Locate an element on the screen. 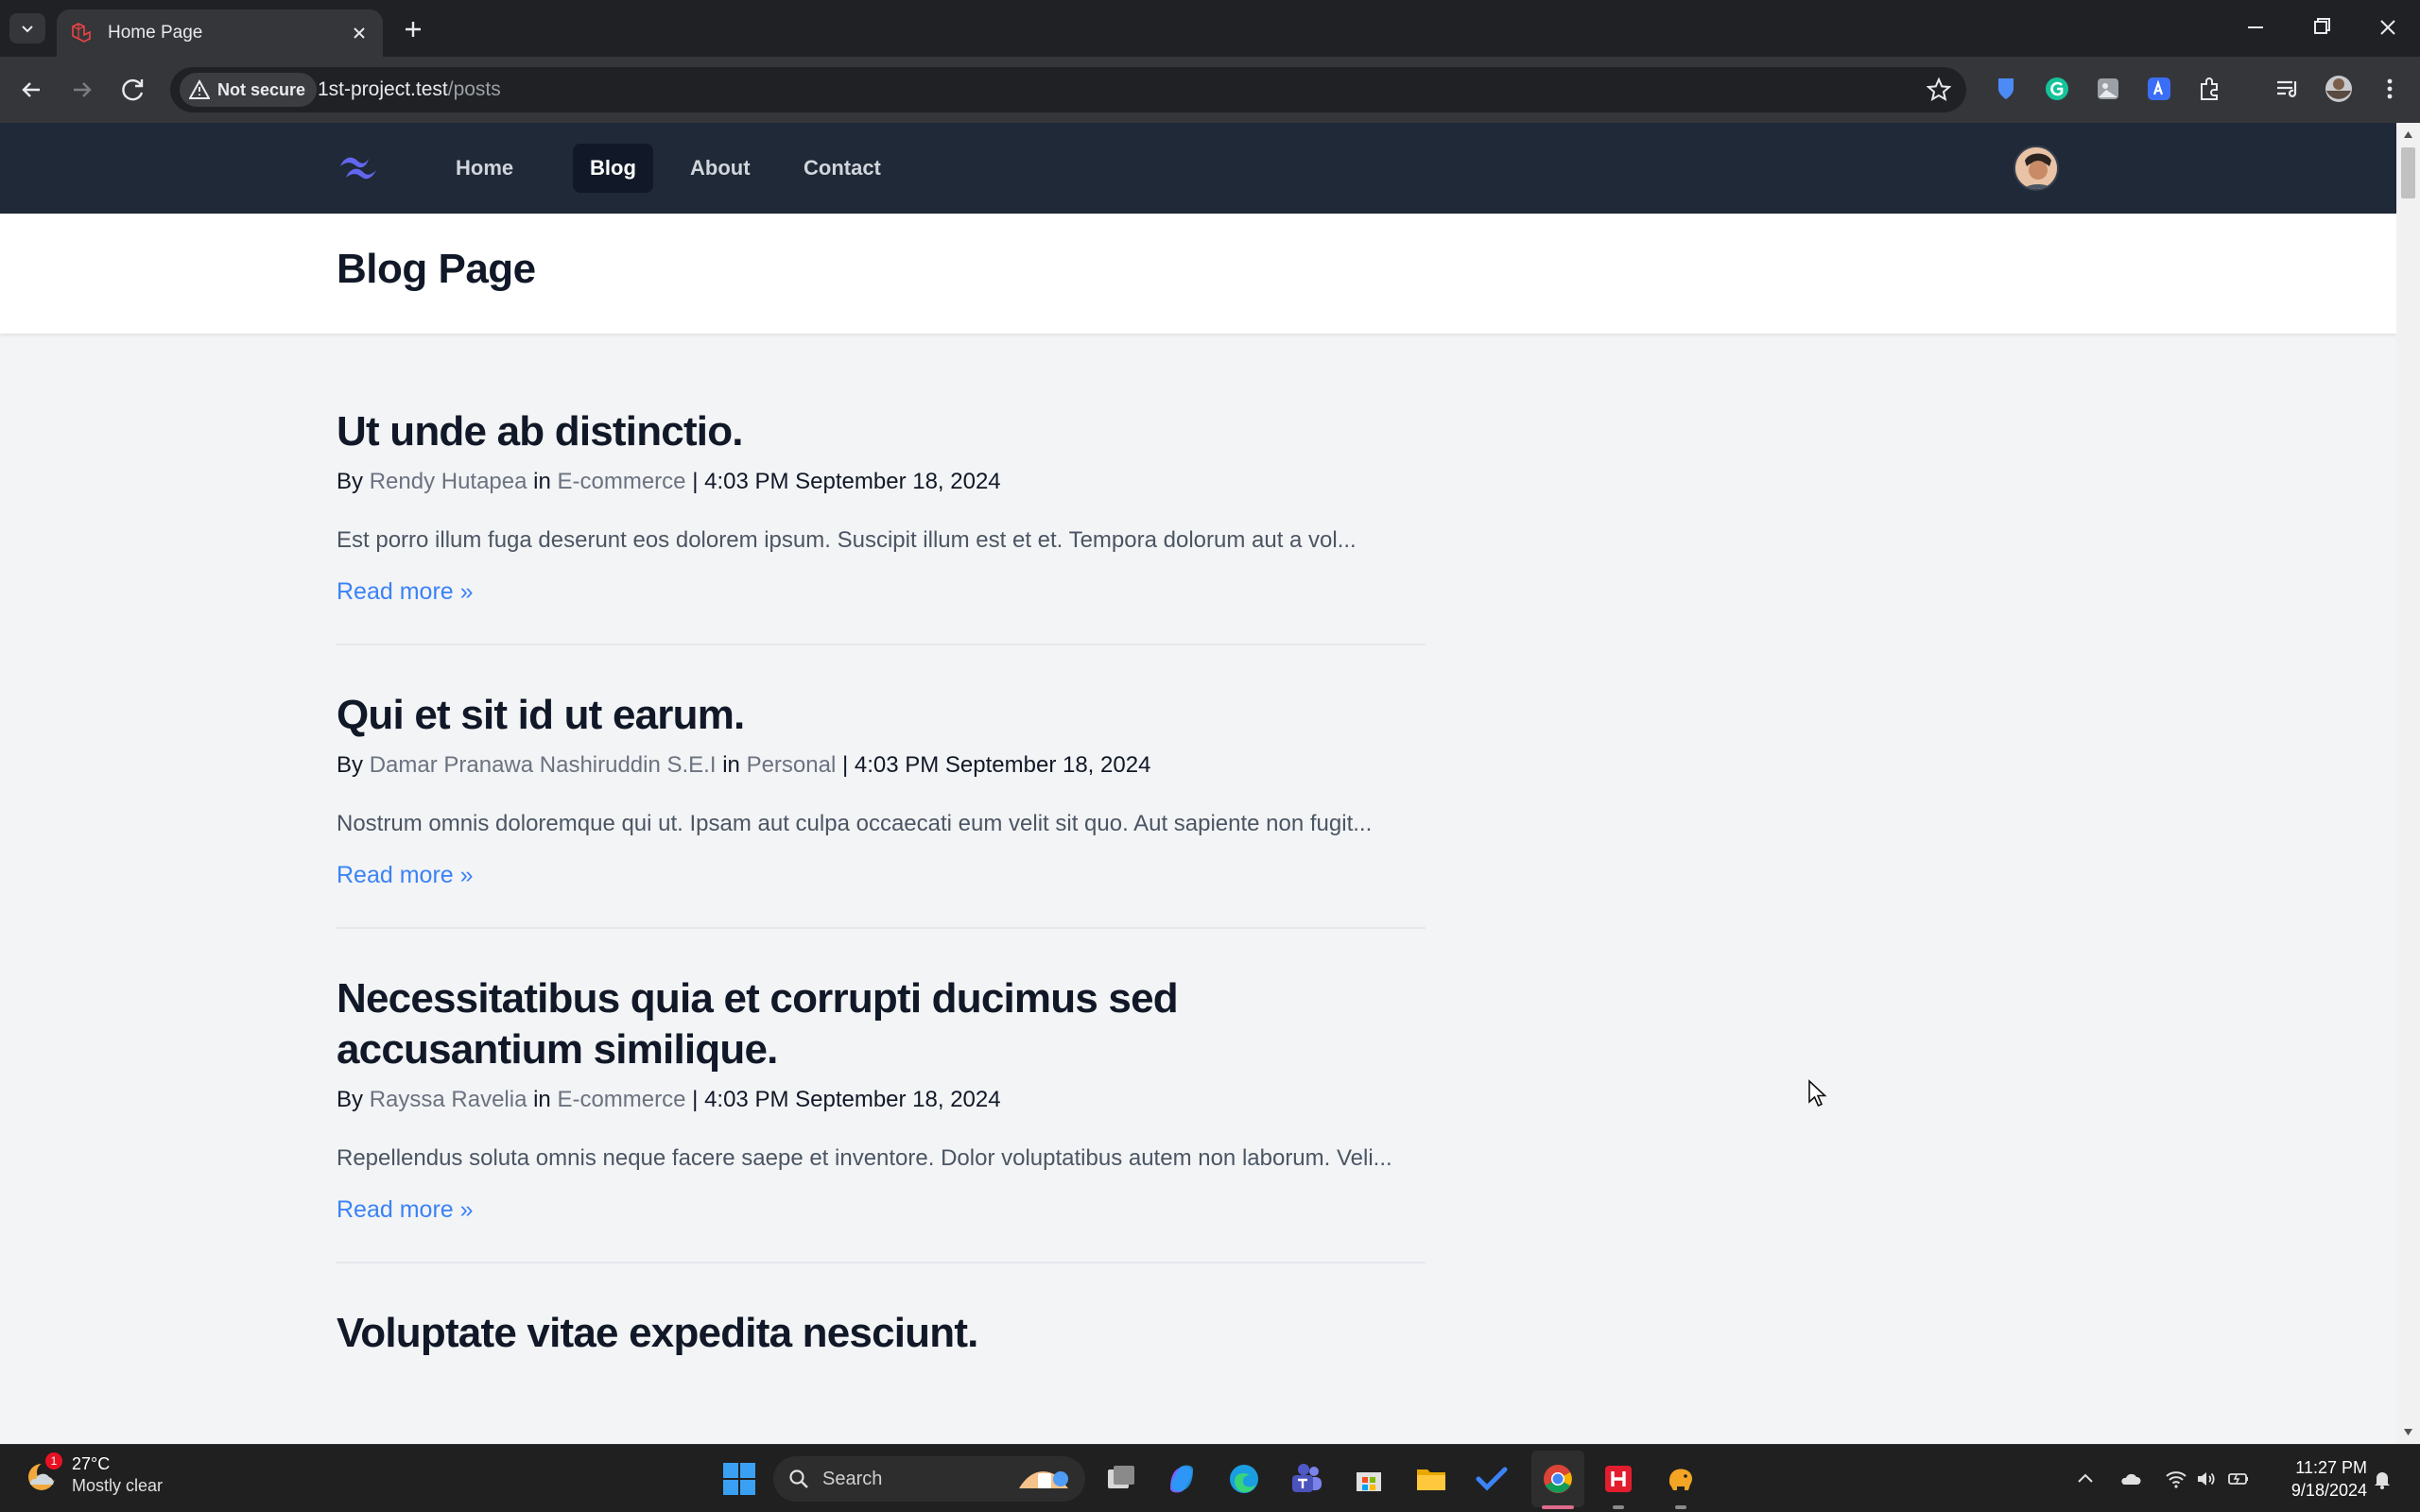 The width and height of the screenshot is (2420, 1512). heidisql-running-indicator is located at coordinates (1618, 1507).